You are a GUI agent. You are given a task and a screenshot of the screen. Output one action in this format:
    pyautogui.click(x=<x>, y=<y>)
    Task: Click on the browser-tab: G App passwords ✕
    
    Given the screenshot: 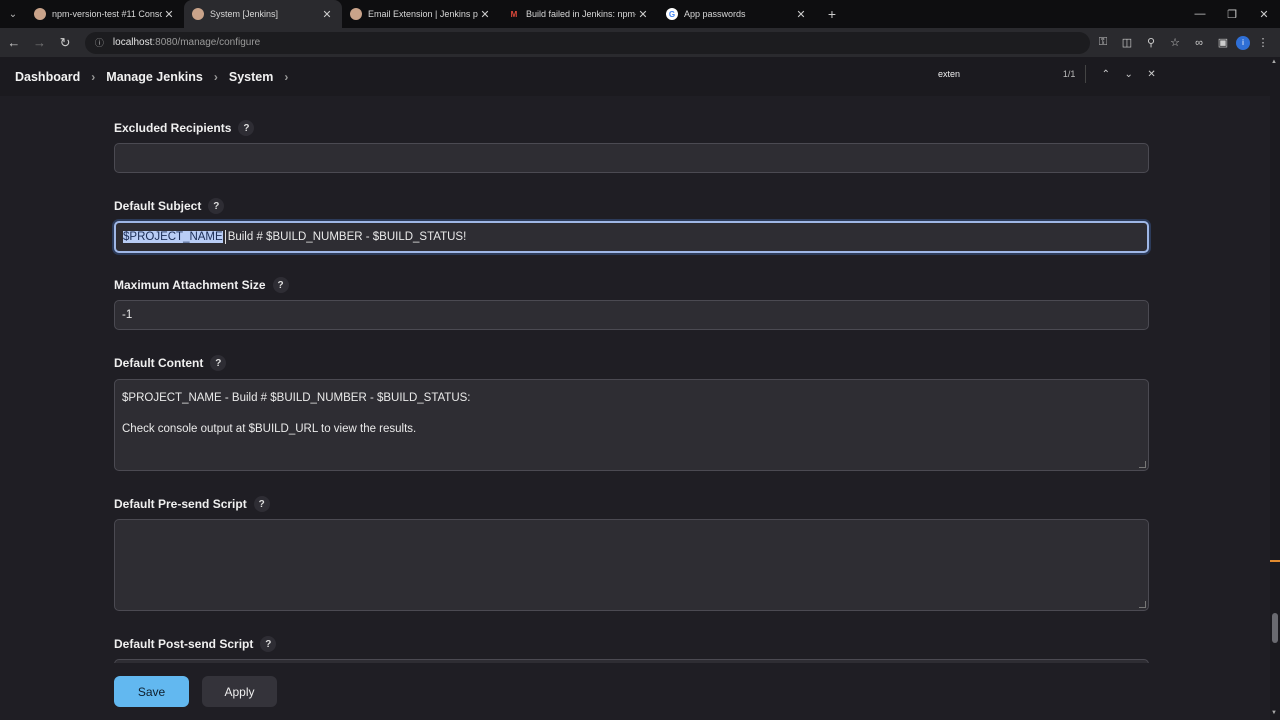 What is the action you would take?
    pyautogui.click(x=737, y=14)
    